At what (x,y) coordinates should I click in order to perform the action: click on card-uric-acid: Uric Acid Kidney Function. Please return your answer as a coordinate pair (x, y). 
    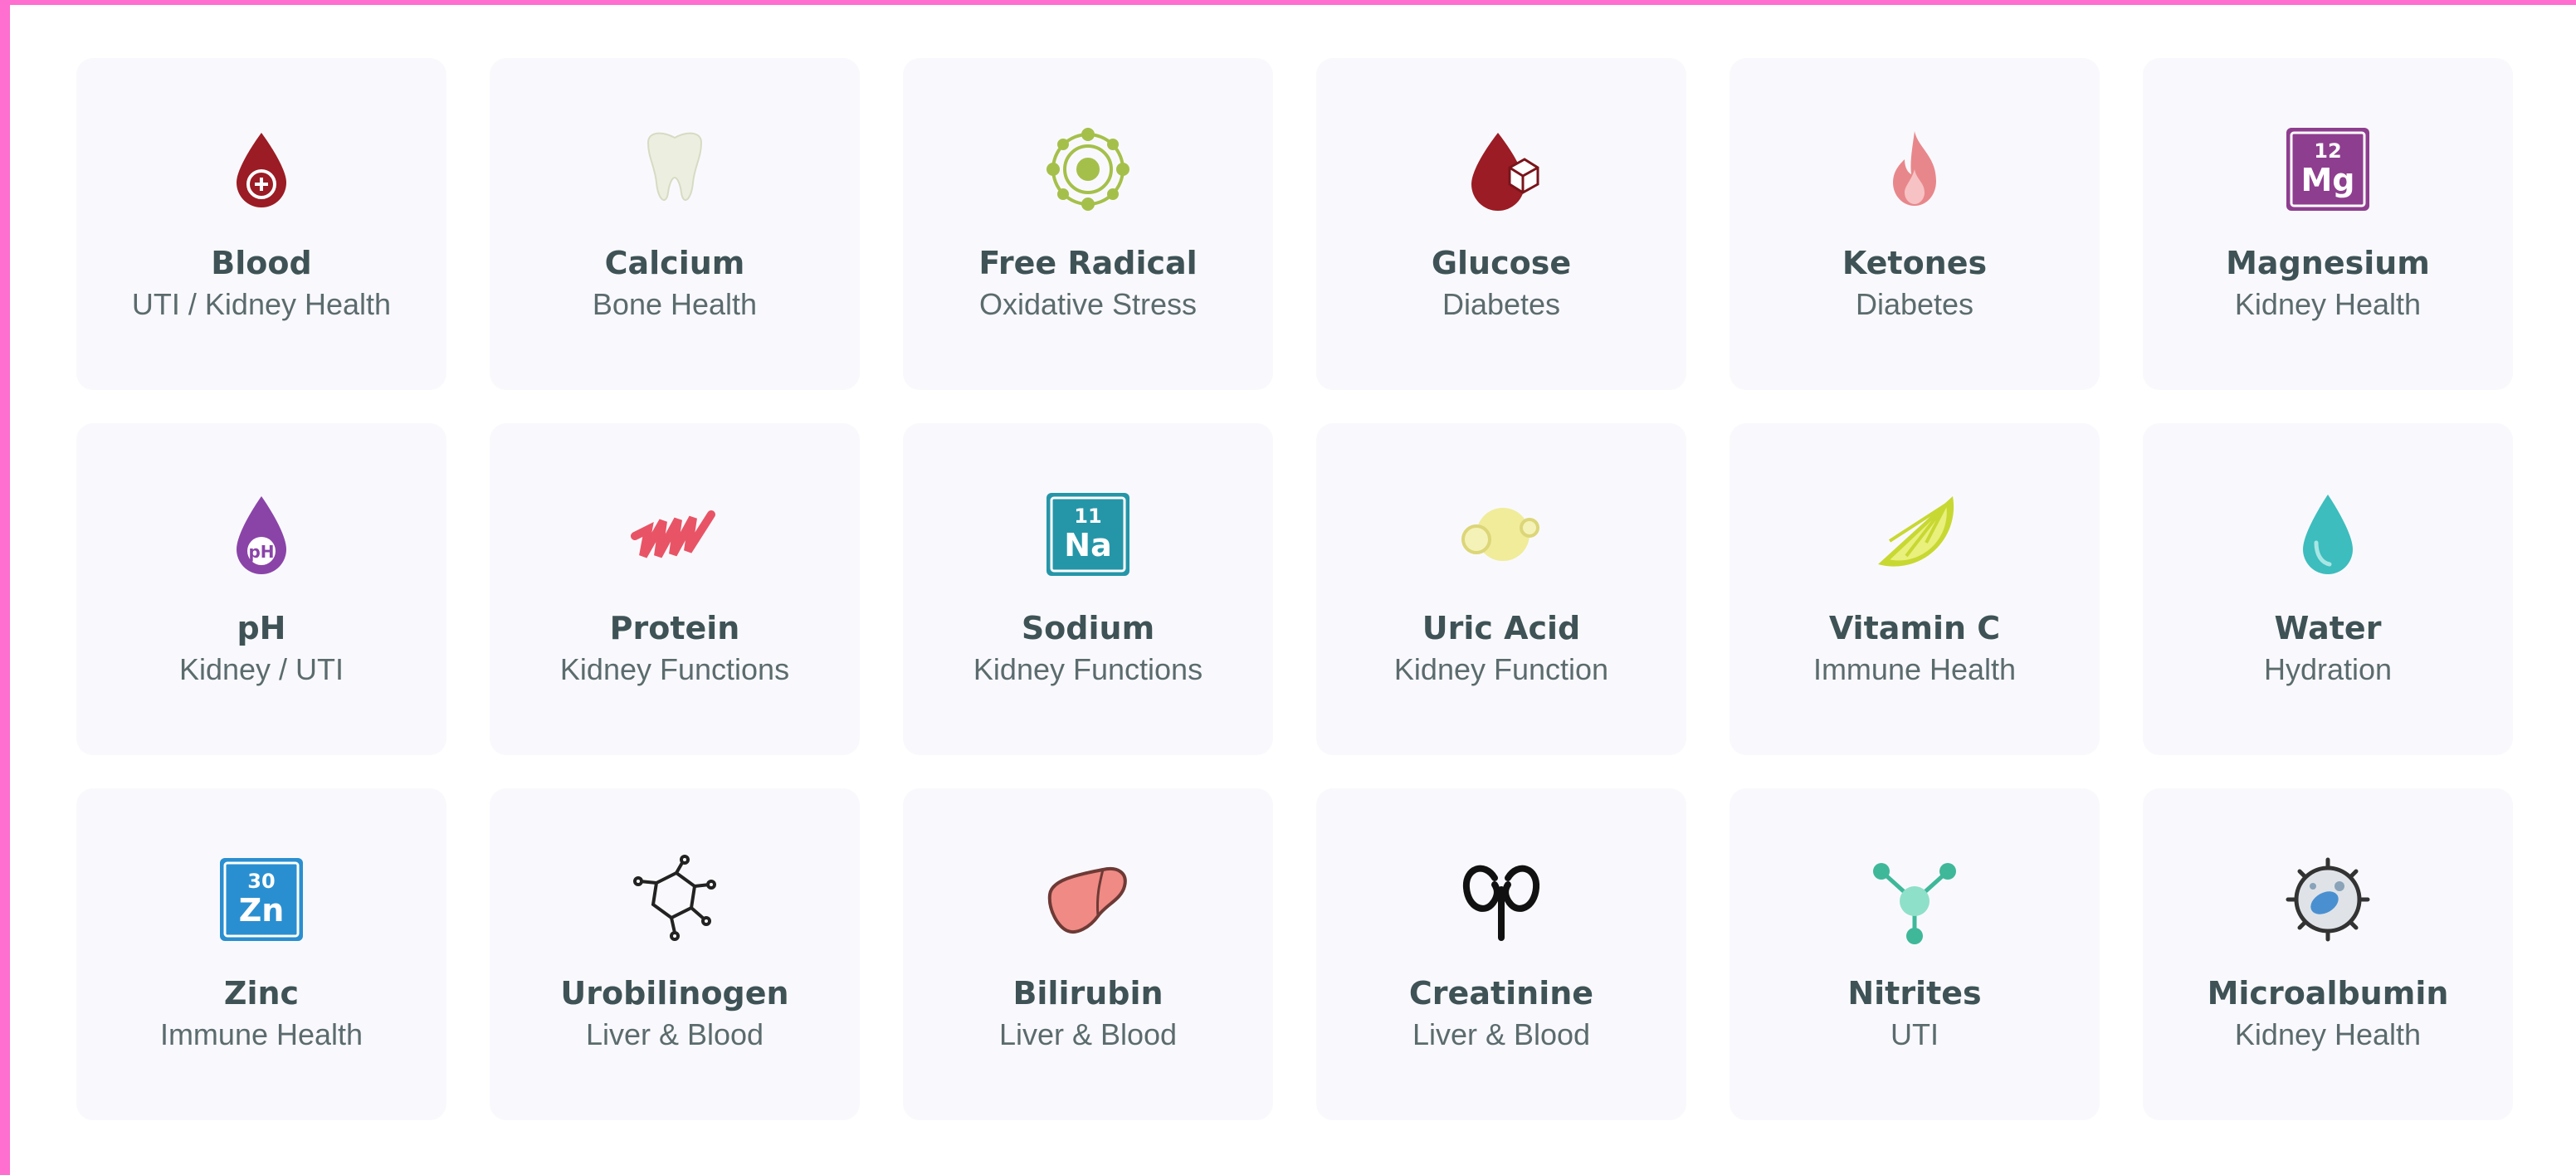
    Looking at the image, I should click on (1501, 589).